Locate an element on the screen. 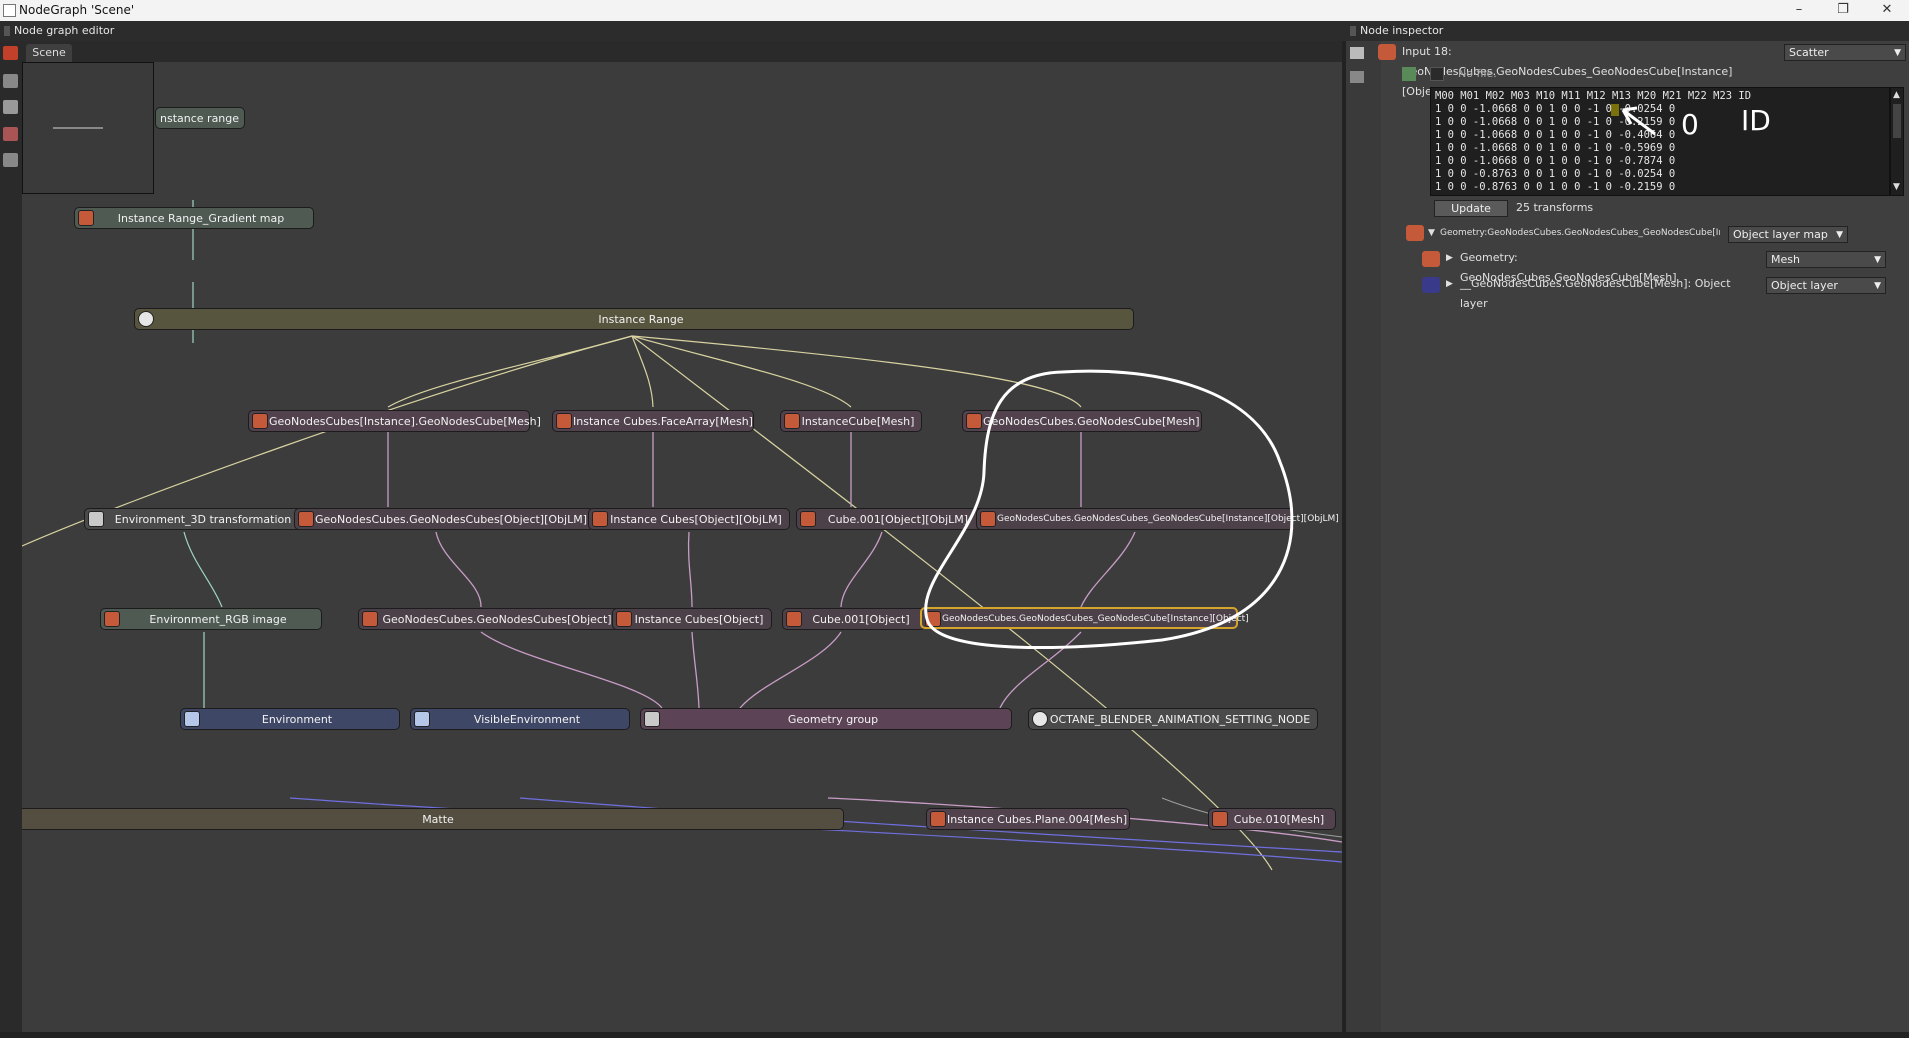 The height and width of the screenshot is (1038, 1909). matrix-scrollbar: ▲ ▼ is located at coordinates (1897, 141).